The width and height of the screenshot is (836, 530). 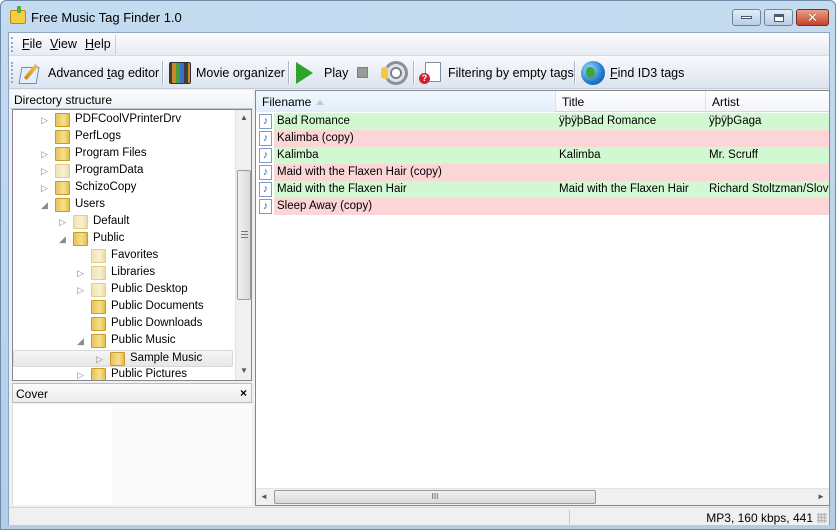 What do you see at coordinates (418, 17) in the screenshot?
I see `title-bar: Free Music Tag Finder 1.0 ✕` at bounding box center [418, 17].